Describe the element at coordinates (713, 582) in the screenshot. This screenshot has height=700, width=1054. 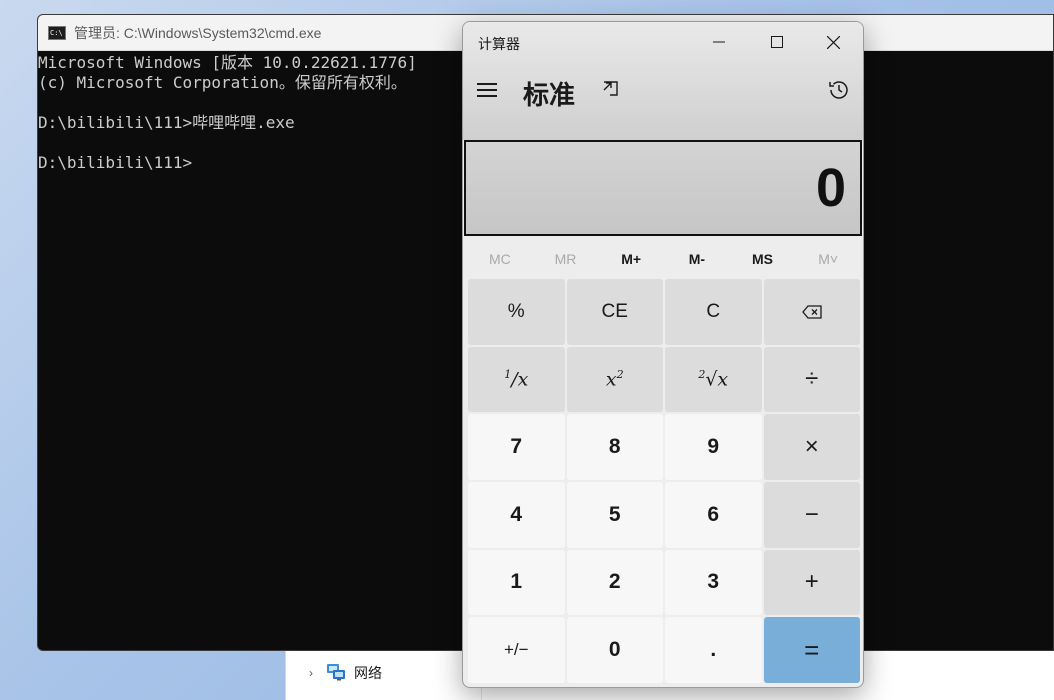
I see `digit-3-button: 3` at that location.